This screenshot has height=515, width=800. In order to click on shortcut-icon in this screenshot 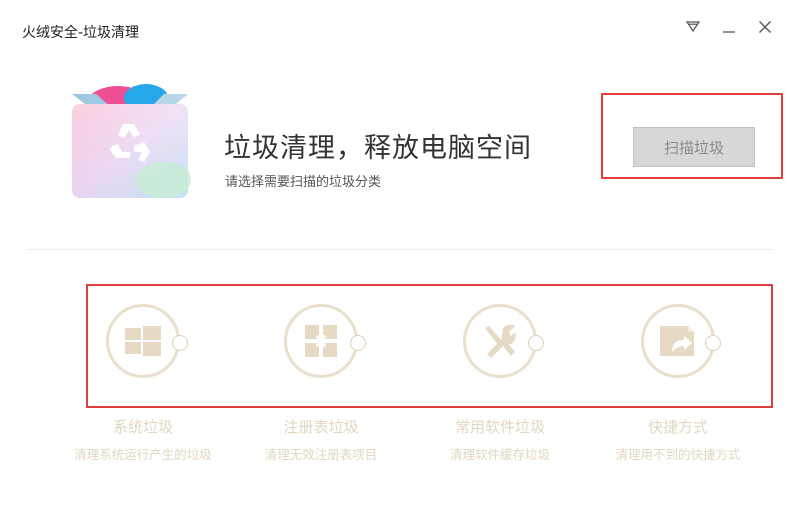, I will do `click(678, 341)`.